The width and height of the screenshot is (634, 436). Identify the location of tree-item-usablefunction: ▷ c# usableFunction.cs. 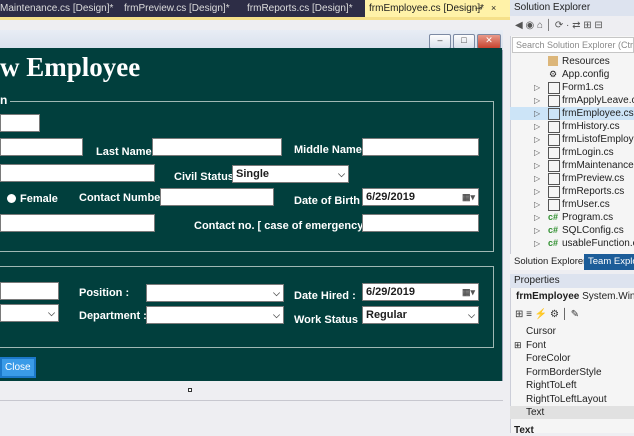
(572, 243).